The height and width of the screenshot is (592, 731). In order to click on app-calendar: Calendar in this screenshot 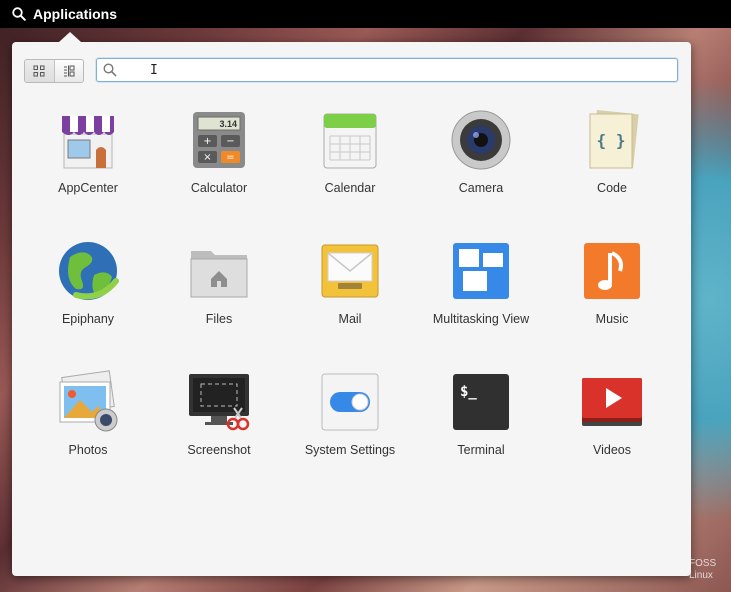, I will do `click(350, 159)`.